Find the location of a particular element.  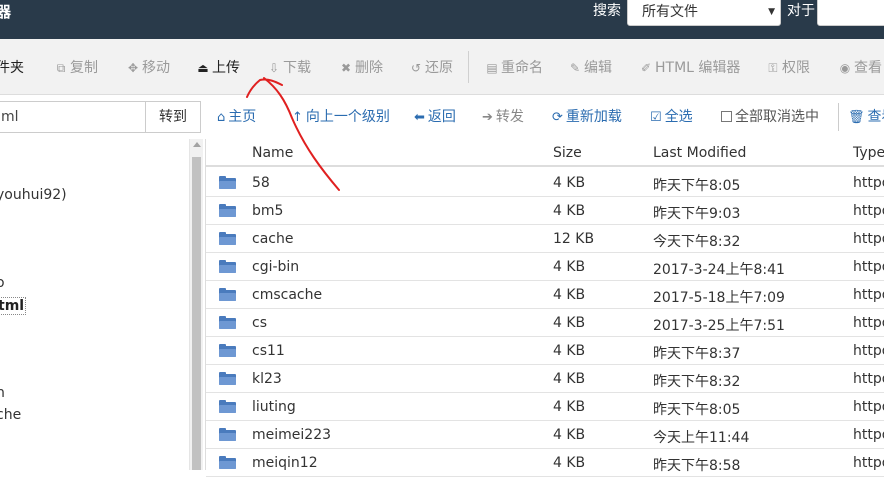

table-row: cmscache 4 KB 2017-5-18上午7:09 httpd is located at coordinates (545, 295).